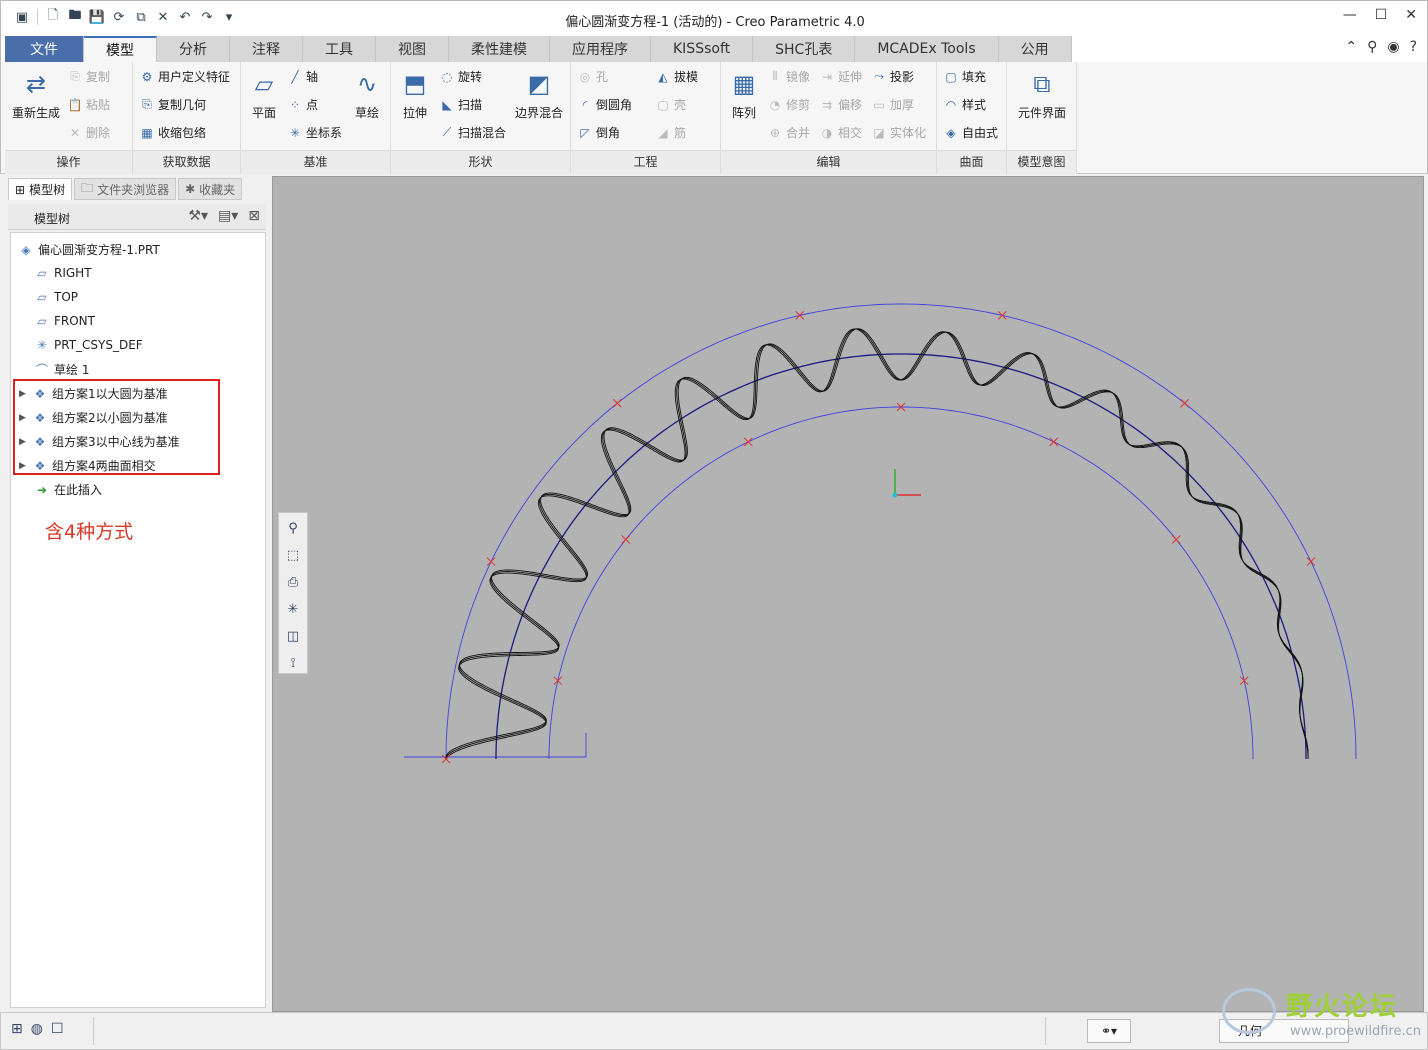  Describe the element at coordinates (254, 216) in the screenshot. I see `filter-icon: ⊠` at that location.